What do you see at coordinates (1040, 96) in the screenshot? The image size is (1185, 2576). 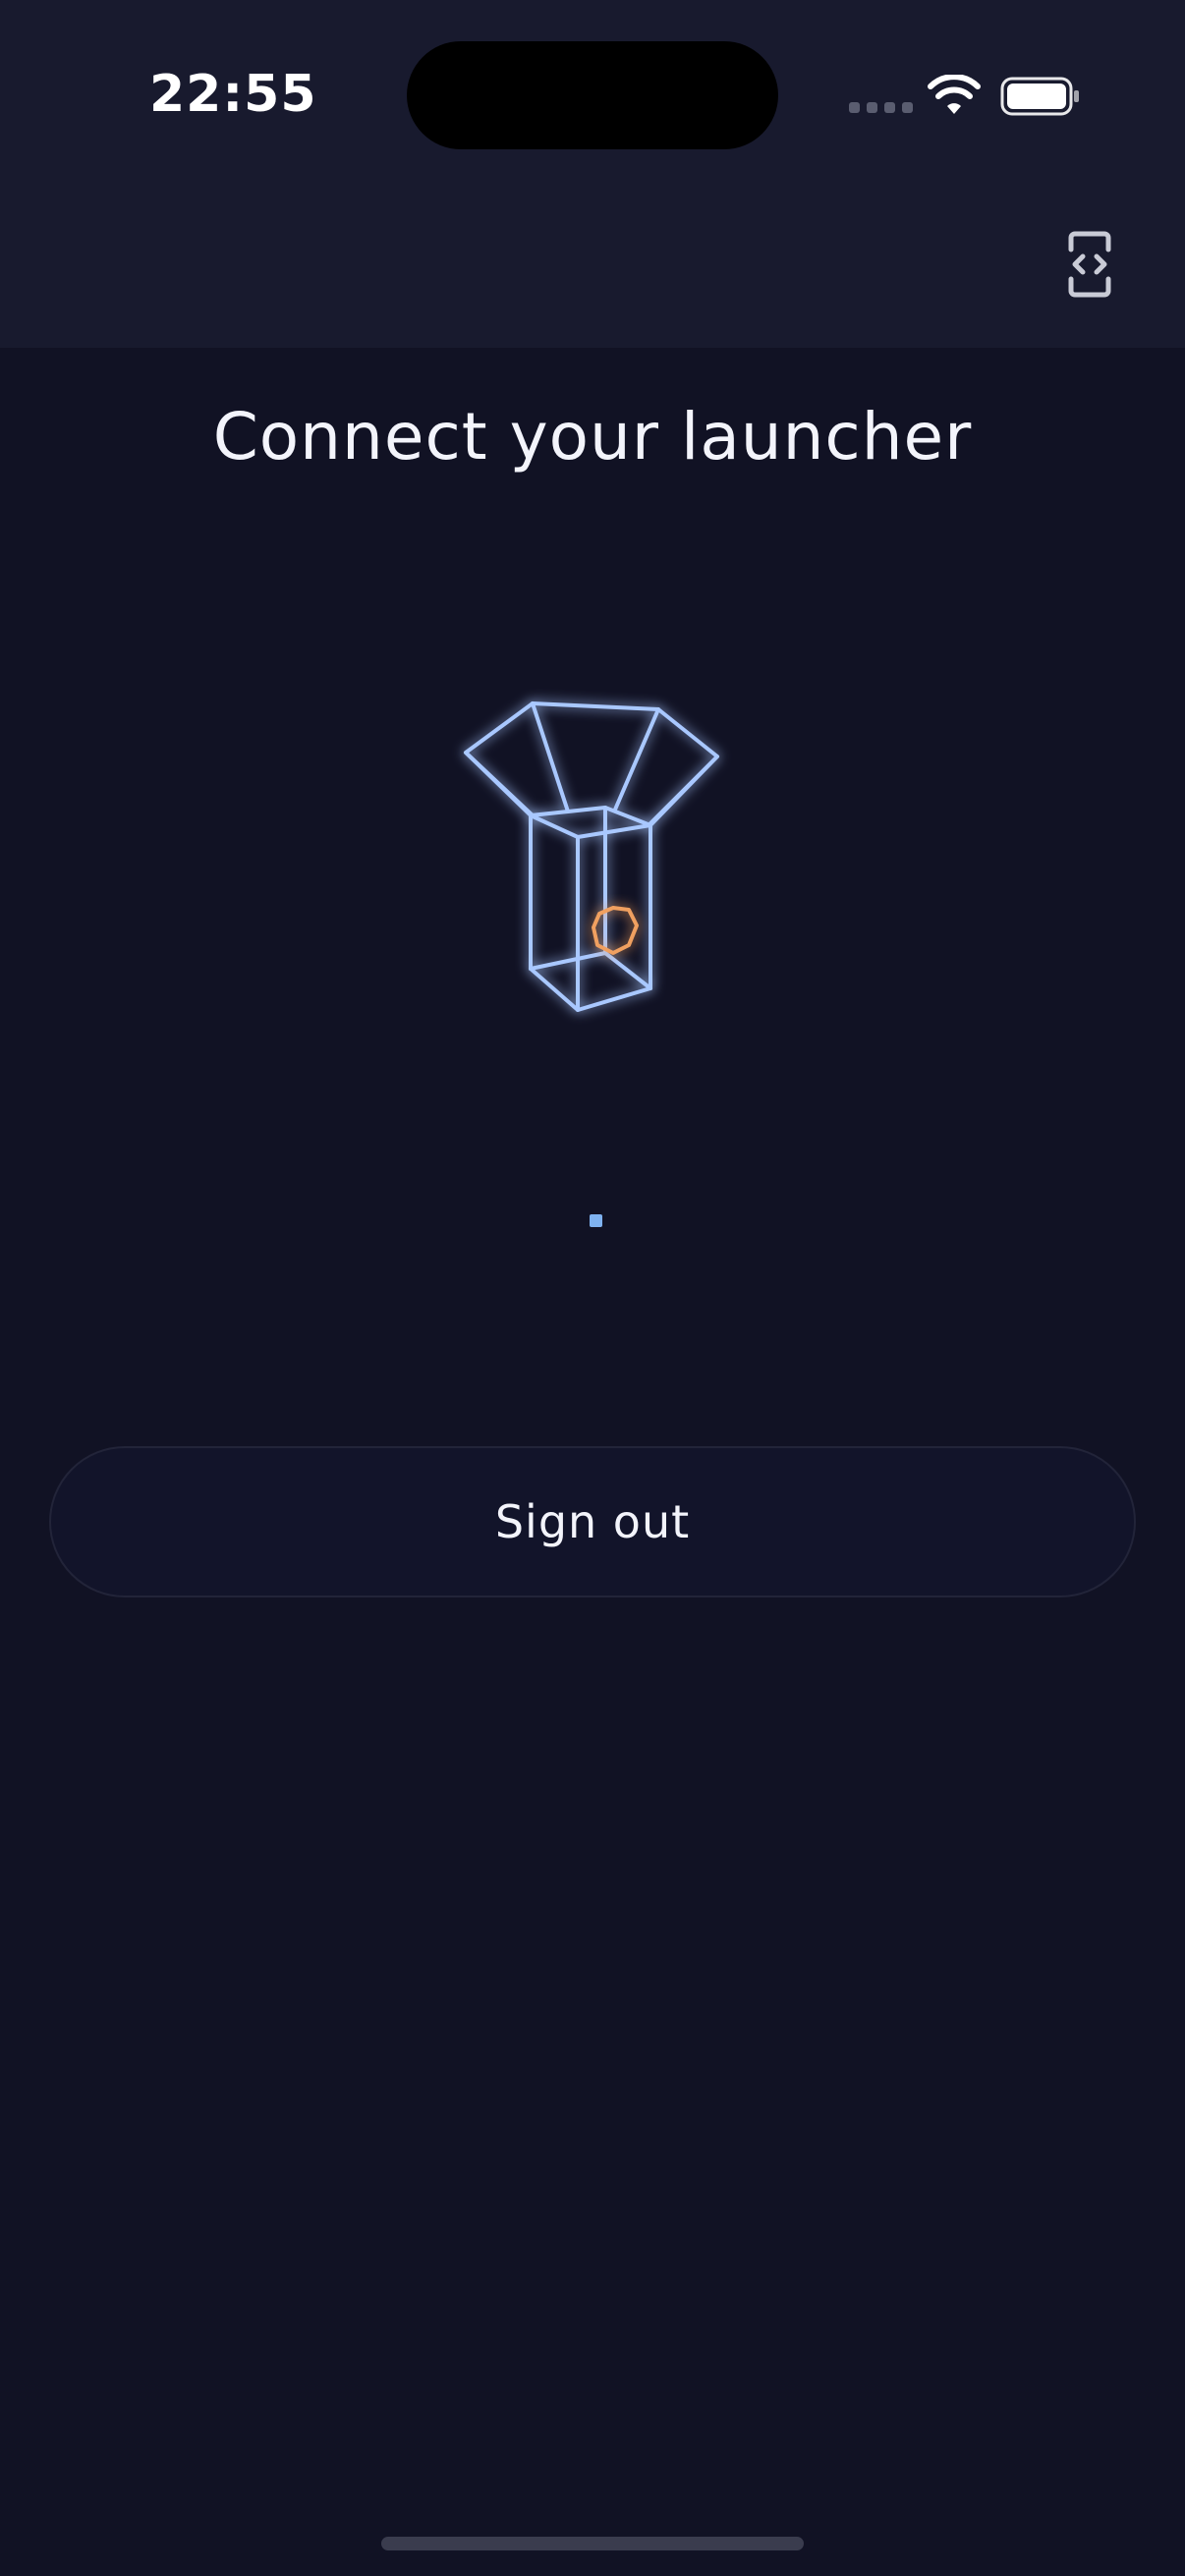 I see `battery-icon` at bounding box center [1040, 96].